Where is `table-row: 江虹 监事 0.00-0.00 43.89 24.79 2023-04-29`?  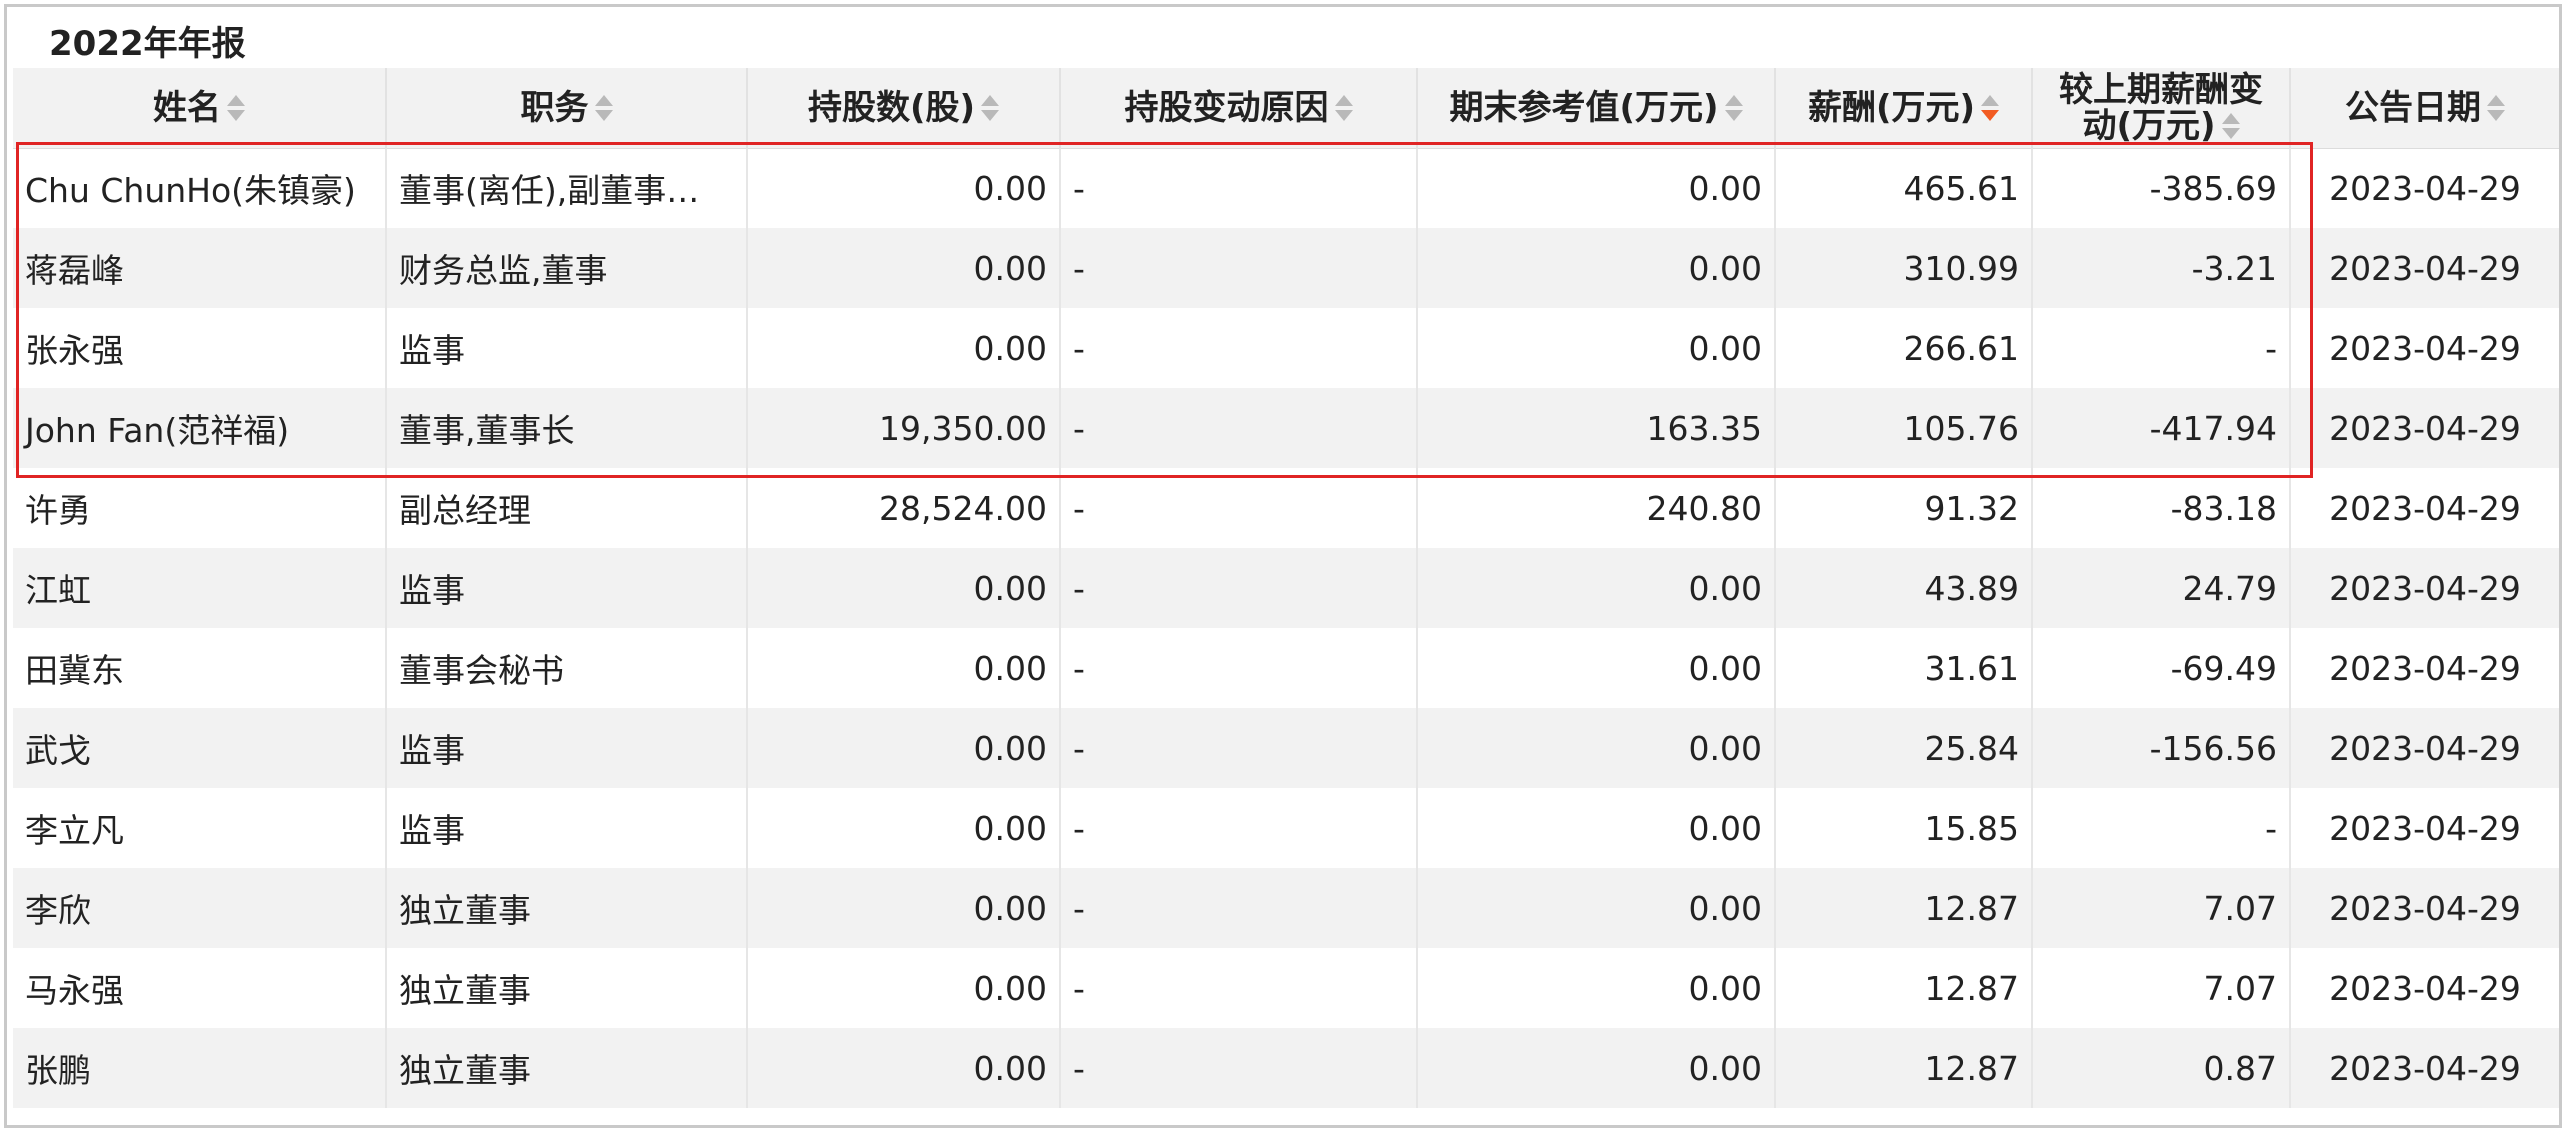 table-row: 江虹 监事 0.00-0.00 43.89 24.79 2023-04-29 is located at coordinates (1286, 588).